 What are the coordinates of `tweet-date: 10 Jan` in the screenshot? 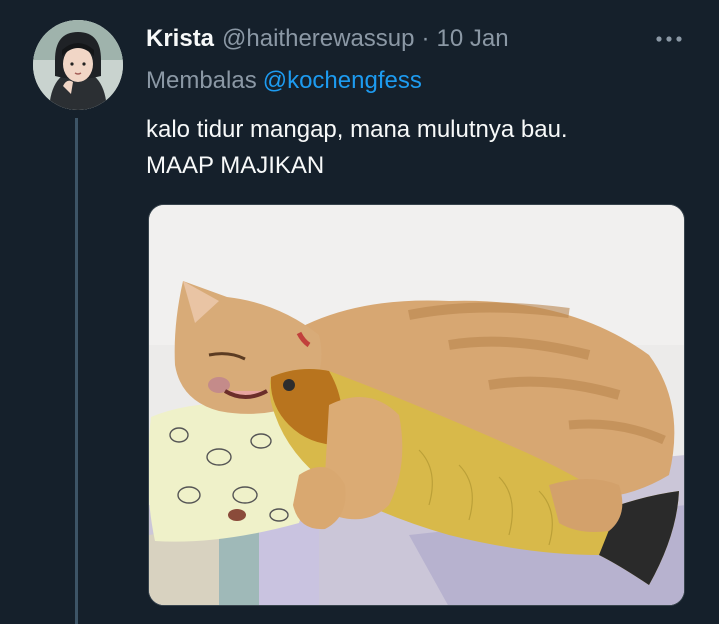 It's located at (473, 39).